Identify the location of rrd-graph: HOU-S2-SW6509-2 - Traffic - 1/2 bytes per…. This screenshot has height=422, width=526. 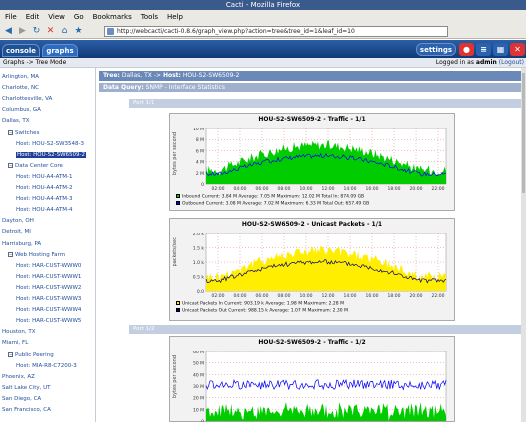
(312, 379).